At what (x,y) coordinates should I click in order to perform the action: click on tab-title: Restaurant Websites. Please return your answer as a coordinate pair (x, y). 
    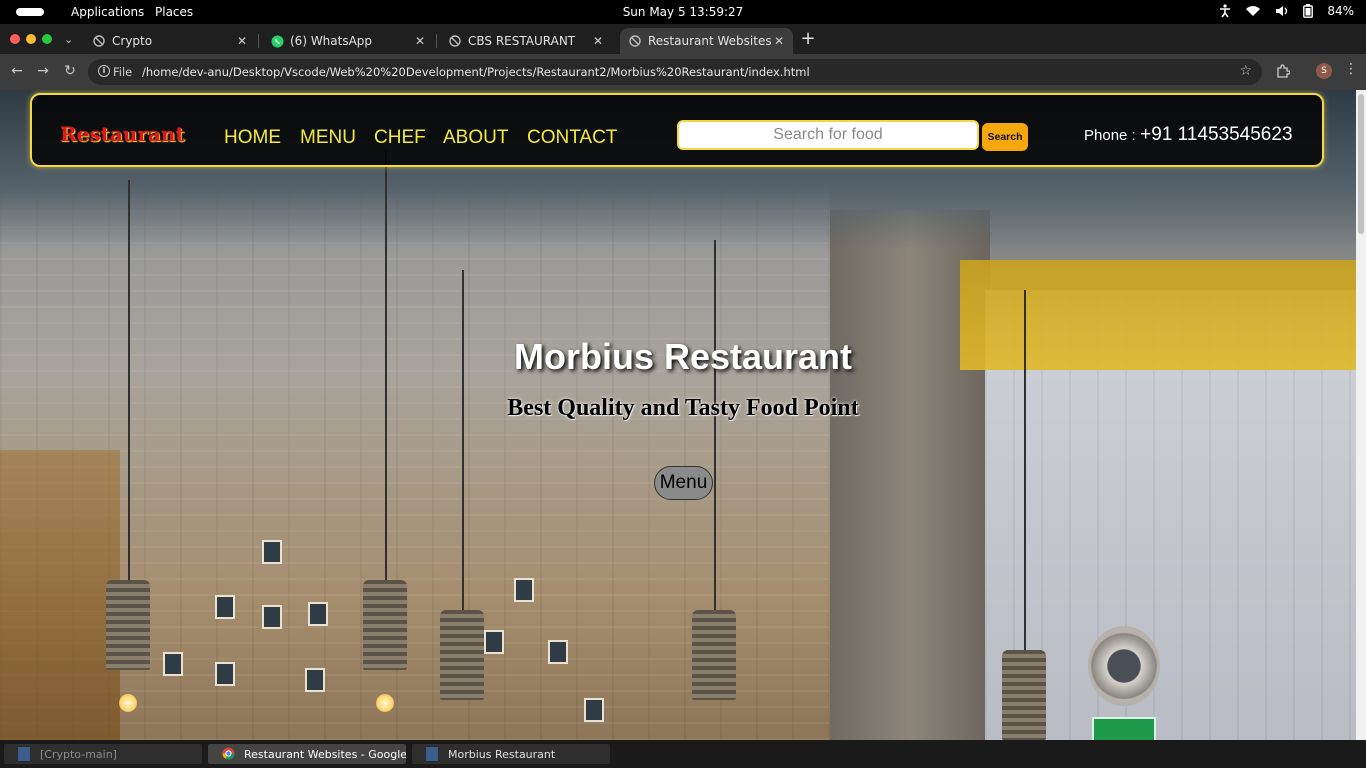
    Looking at the image, I should click on (709, 41).